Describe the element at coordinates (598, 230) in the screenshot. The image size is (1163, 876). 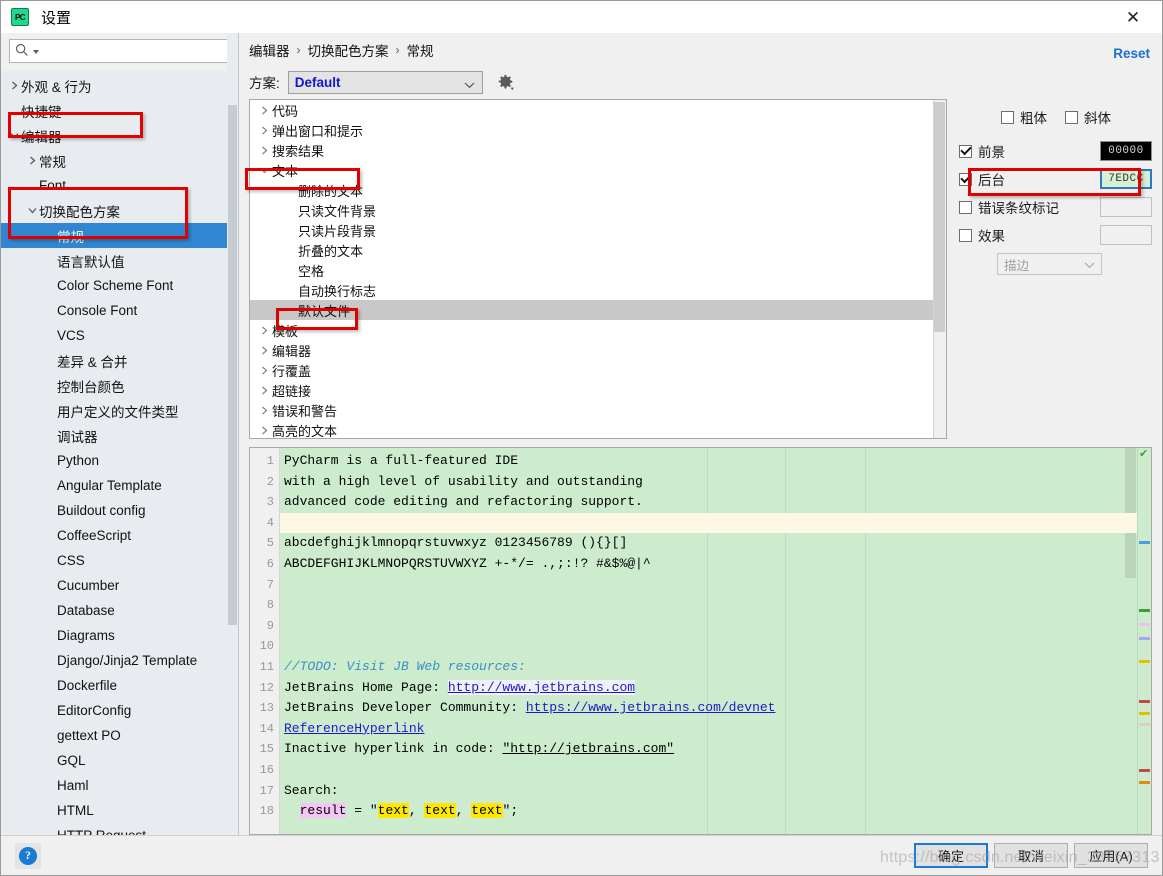
I see `attribute-list-item-6: 只读片段背景` at that location.